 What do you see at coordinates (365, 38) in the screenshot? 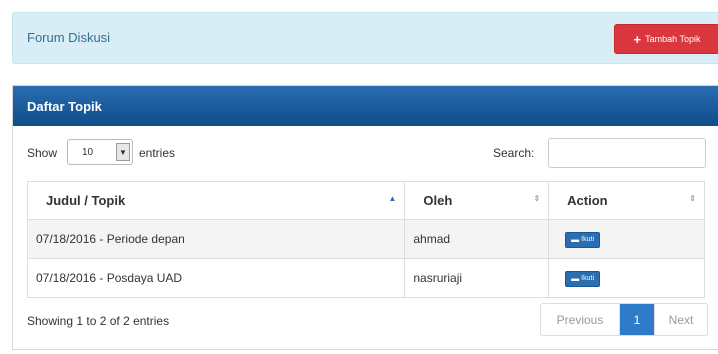
I see `forum-header-bar: Forum Diskusi + Tambah Topik` at bounding box center [365, 38].